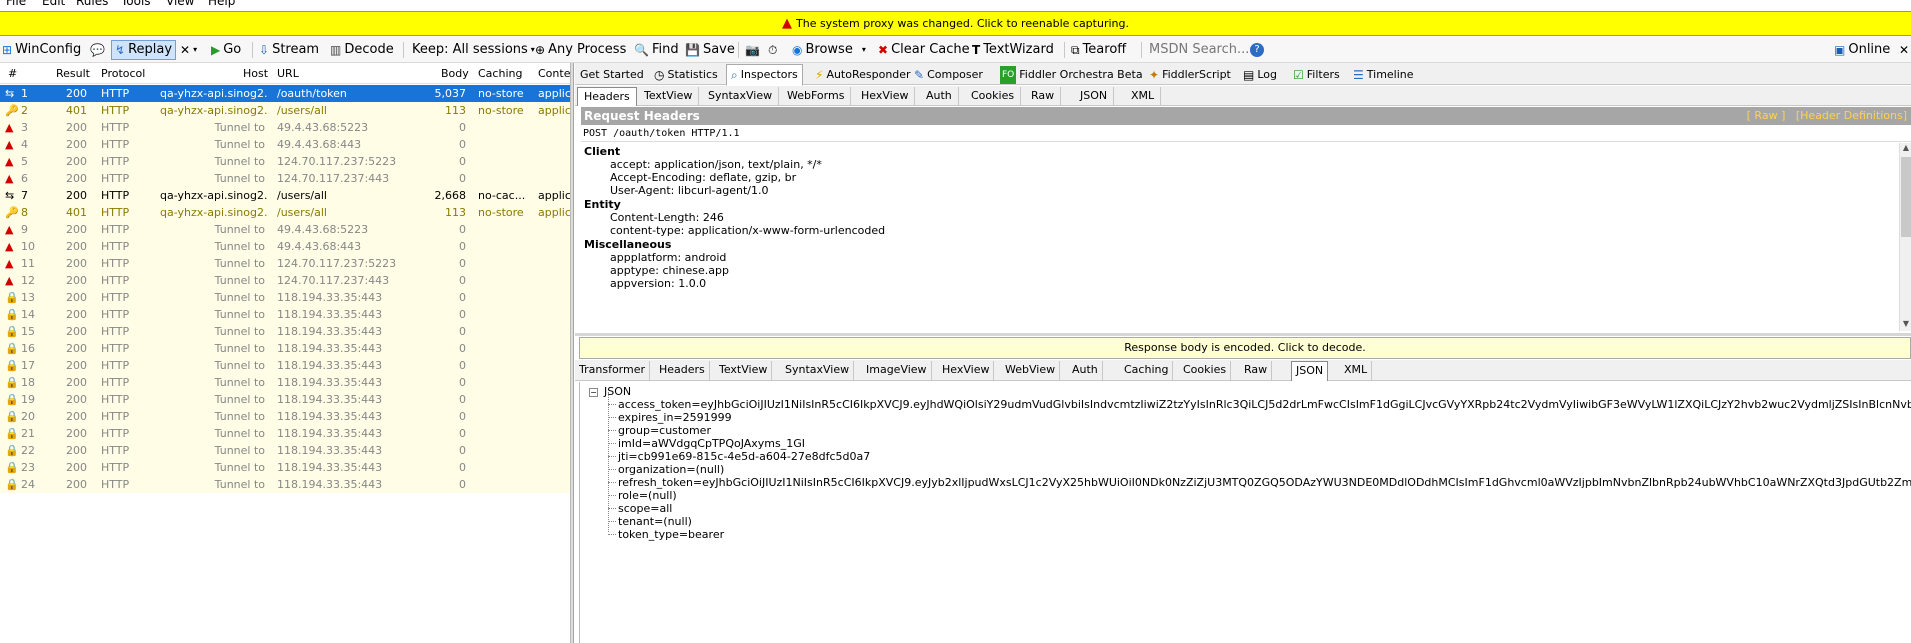  I want to click on clear-cache-button: ✖ Clear Cache, so click(924, 50).